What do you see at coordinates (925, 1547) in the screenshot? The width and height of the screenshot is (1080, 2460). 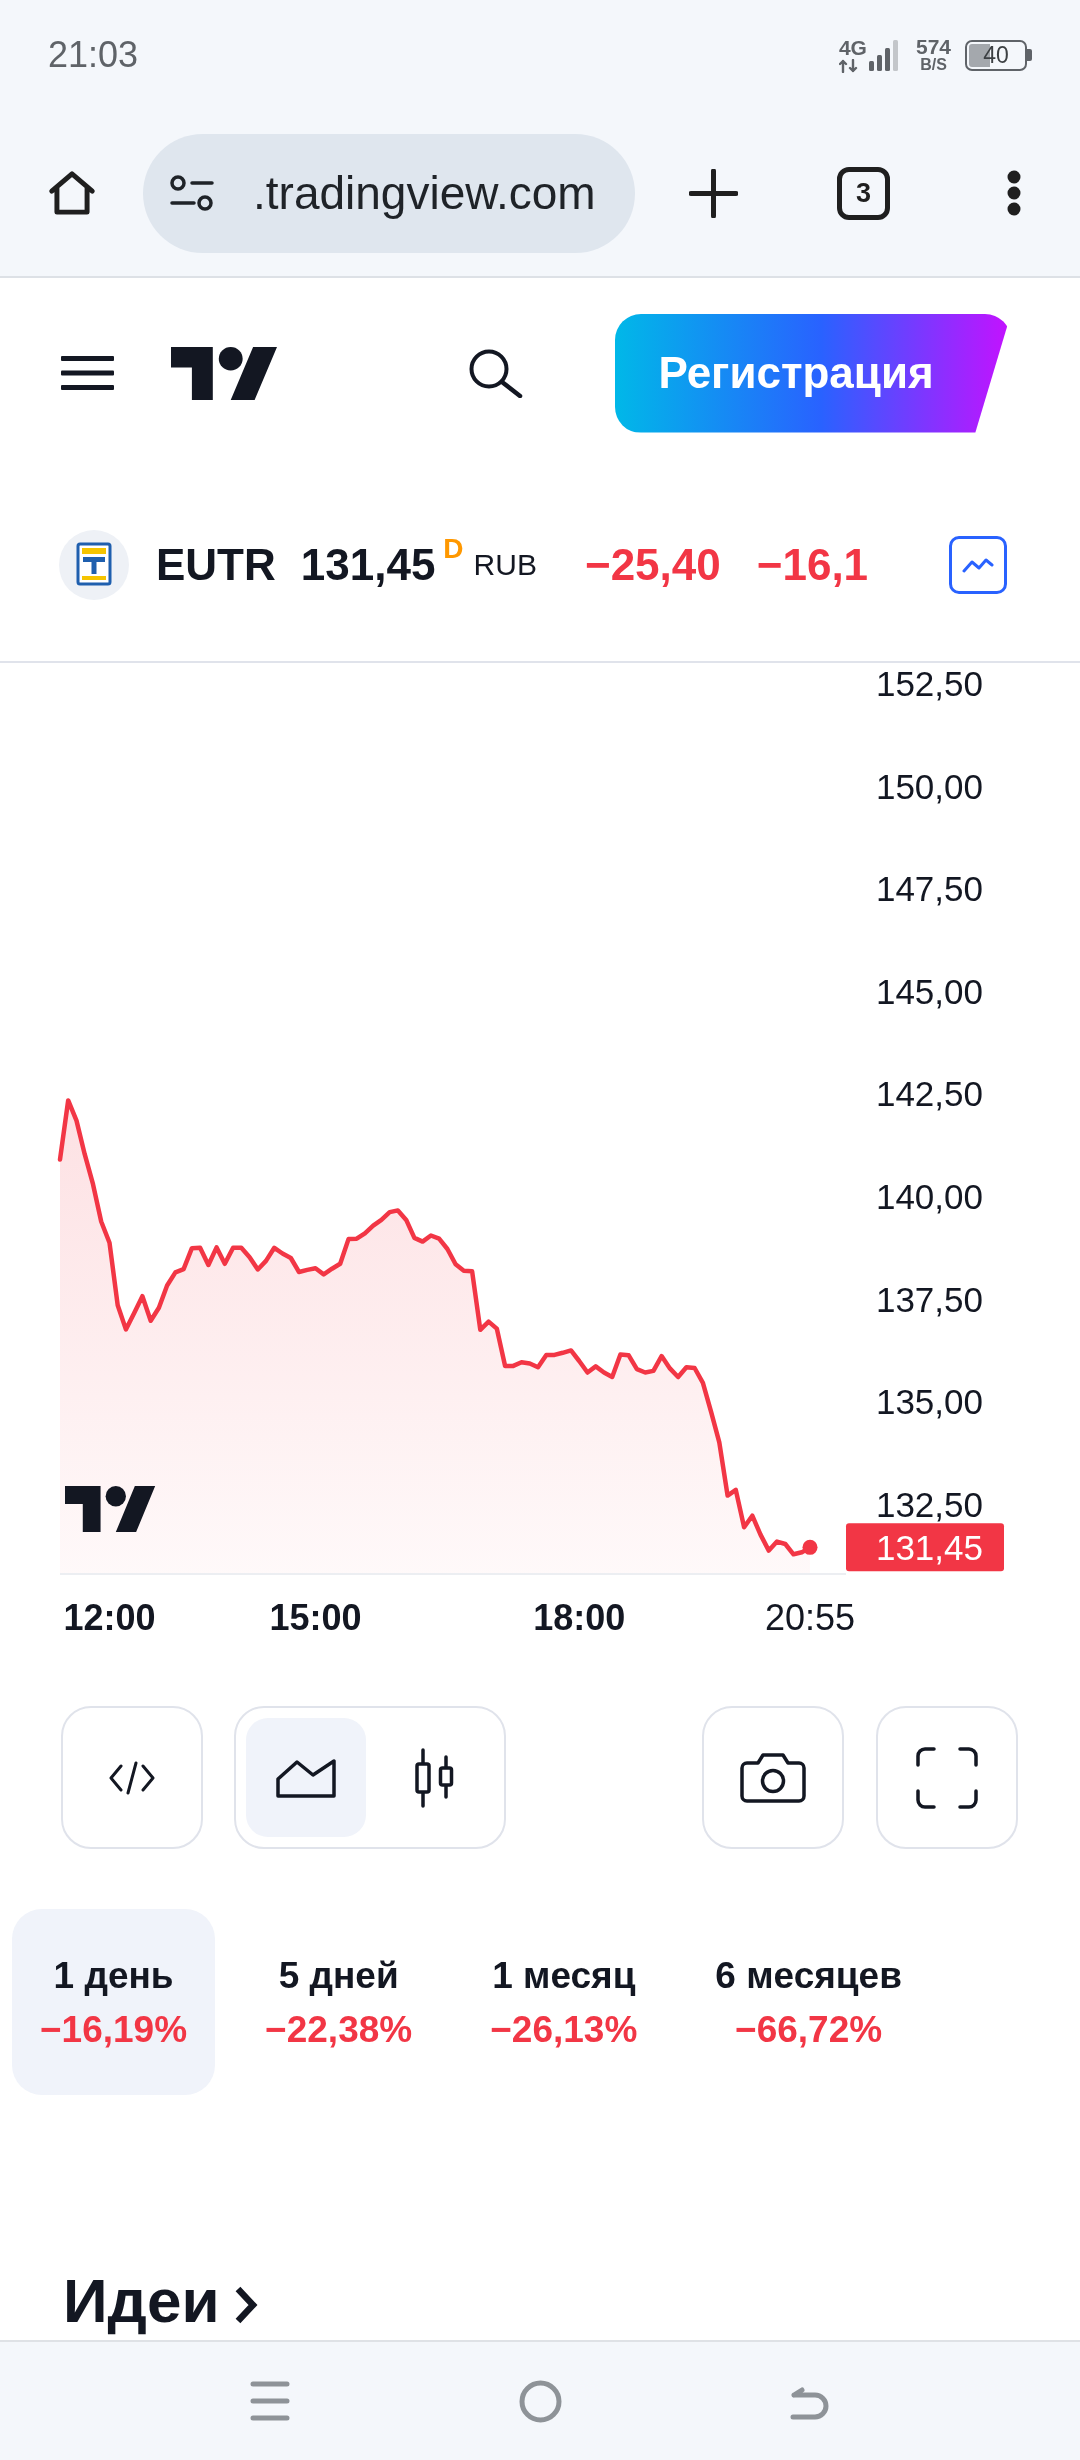 I see `price-tag: 131,45` at bounding box center [925, 1547].